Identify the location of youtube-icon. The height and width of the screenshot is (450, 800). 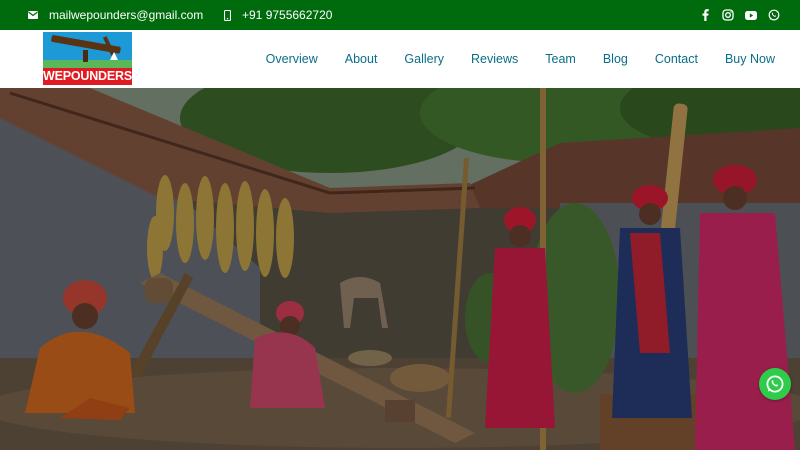
(751, 15).